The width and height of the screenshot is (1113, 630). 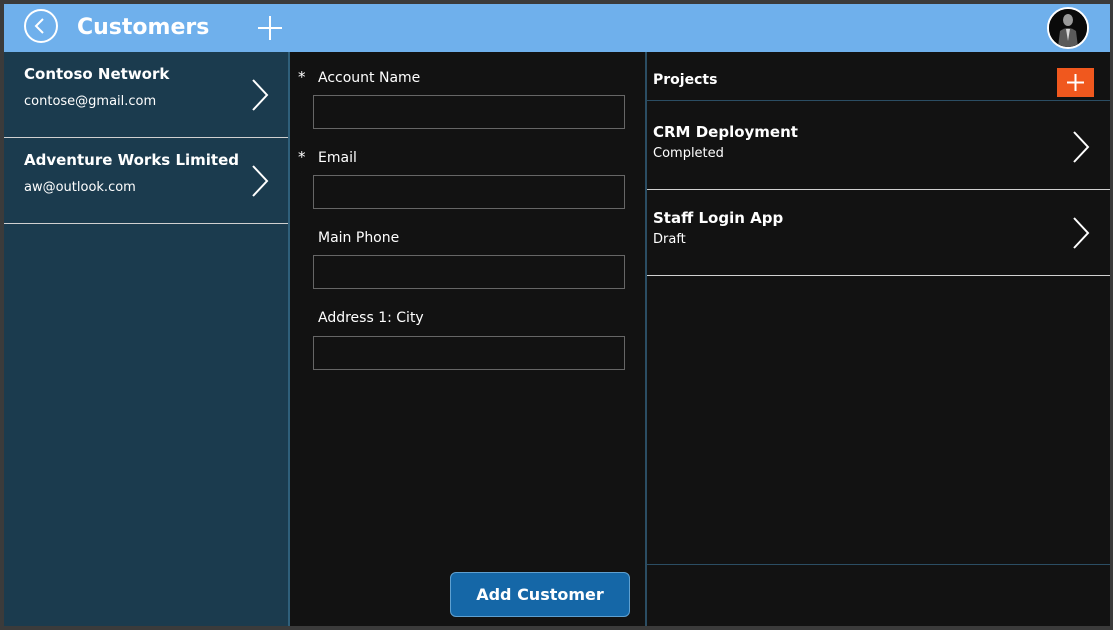 I want to click on customer-name: Adventure Works Limited, so click(x=132, y=160).